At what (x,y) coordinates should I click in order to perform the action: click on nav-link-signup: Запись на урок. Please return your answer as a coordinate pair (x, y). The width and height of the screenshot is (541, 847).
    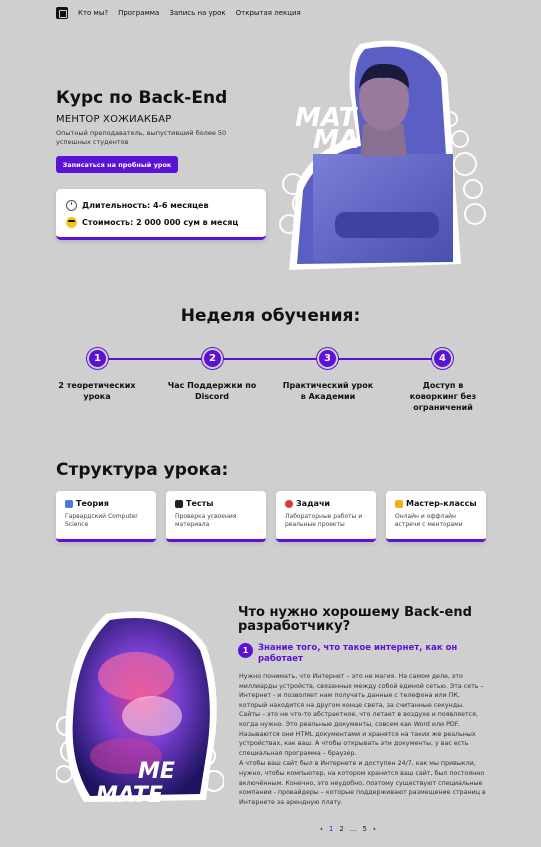
    Looking at the image, I should click on (197, 13).